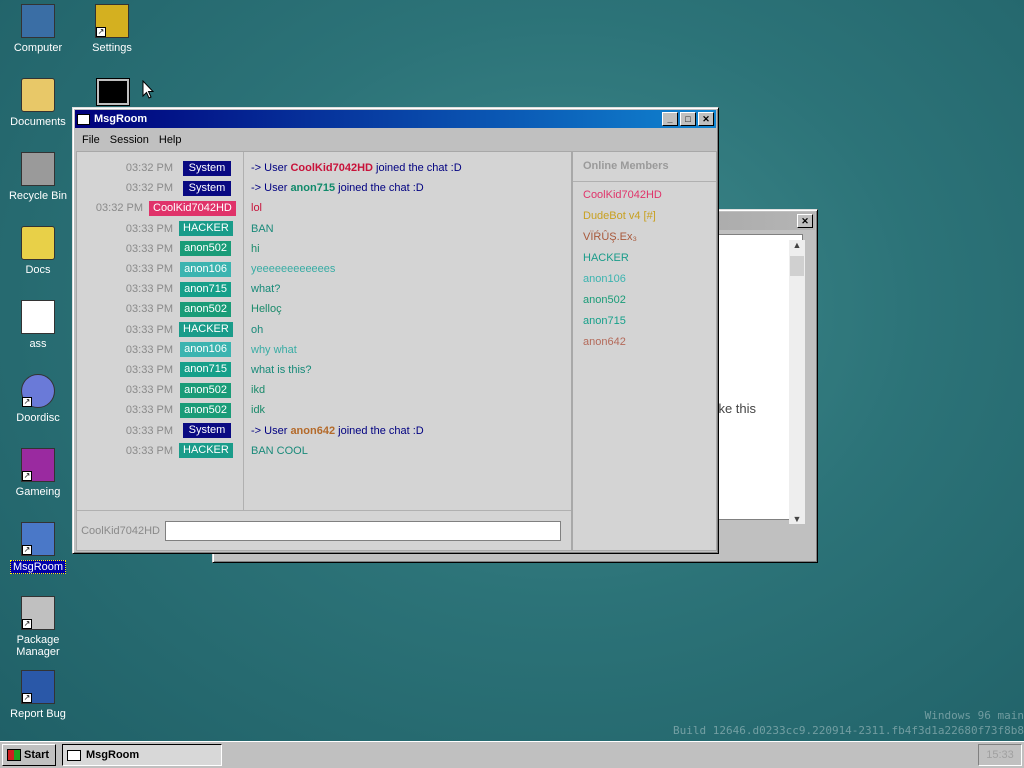 This screenshot has height=768, width=1024. Describe the element at coordinates (797, 248) in the screenshot. I see `scroll-up-icon: ▲` at that location.